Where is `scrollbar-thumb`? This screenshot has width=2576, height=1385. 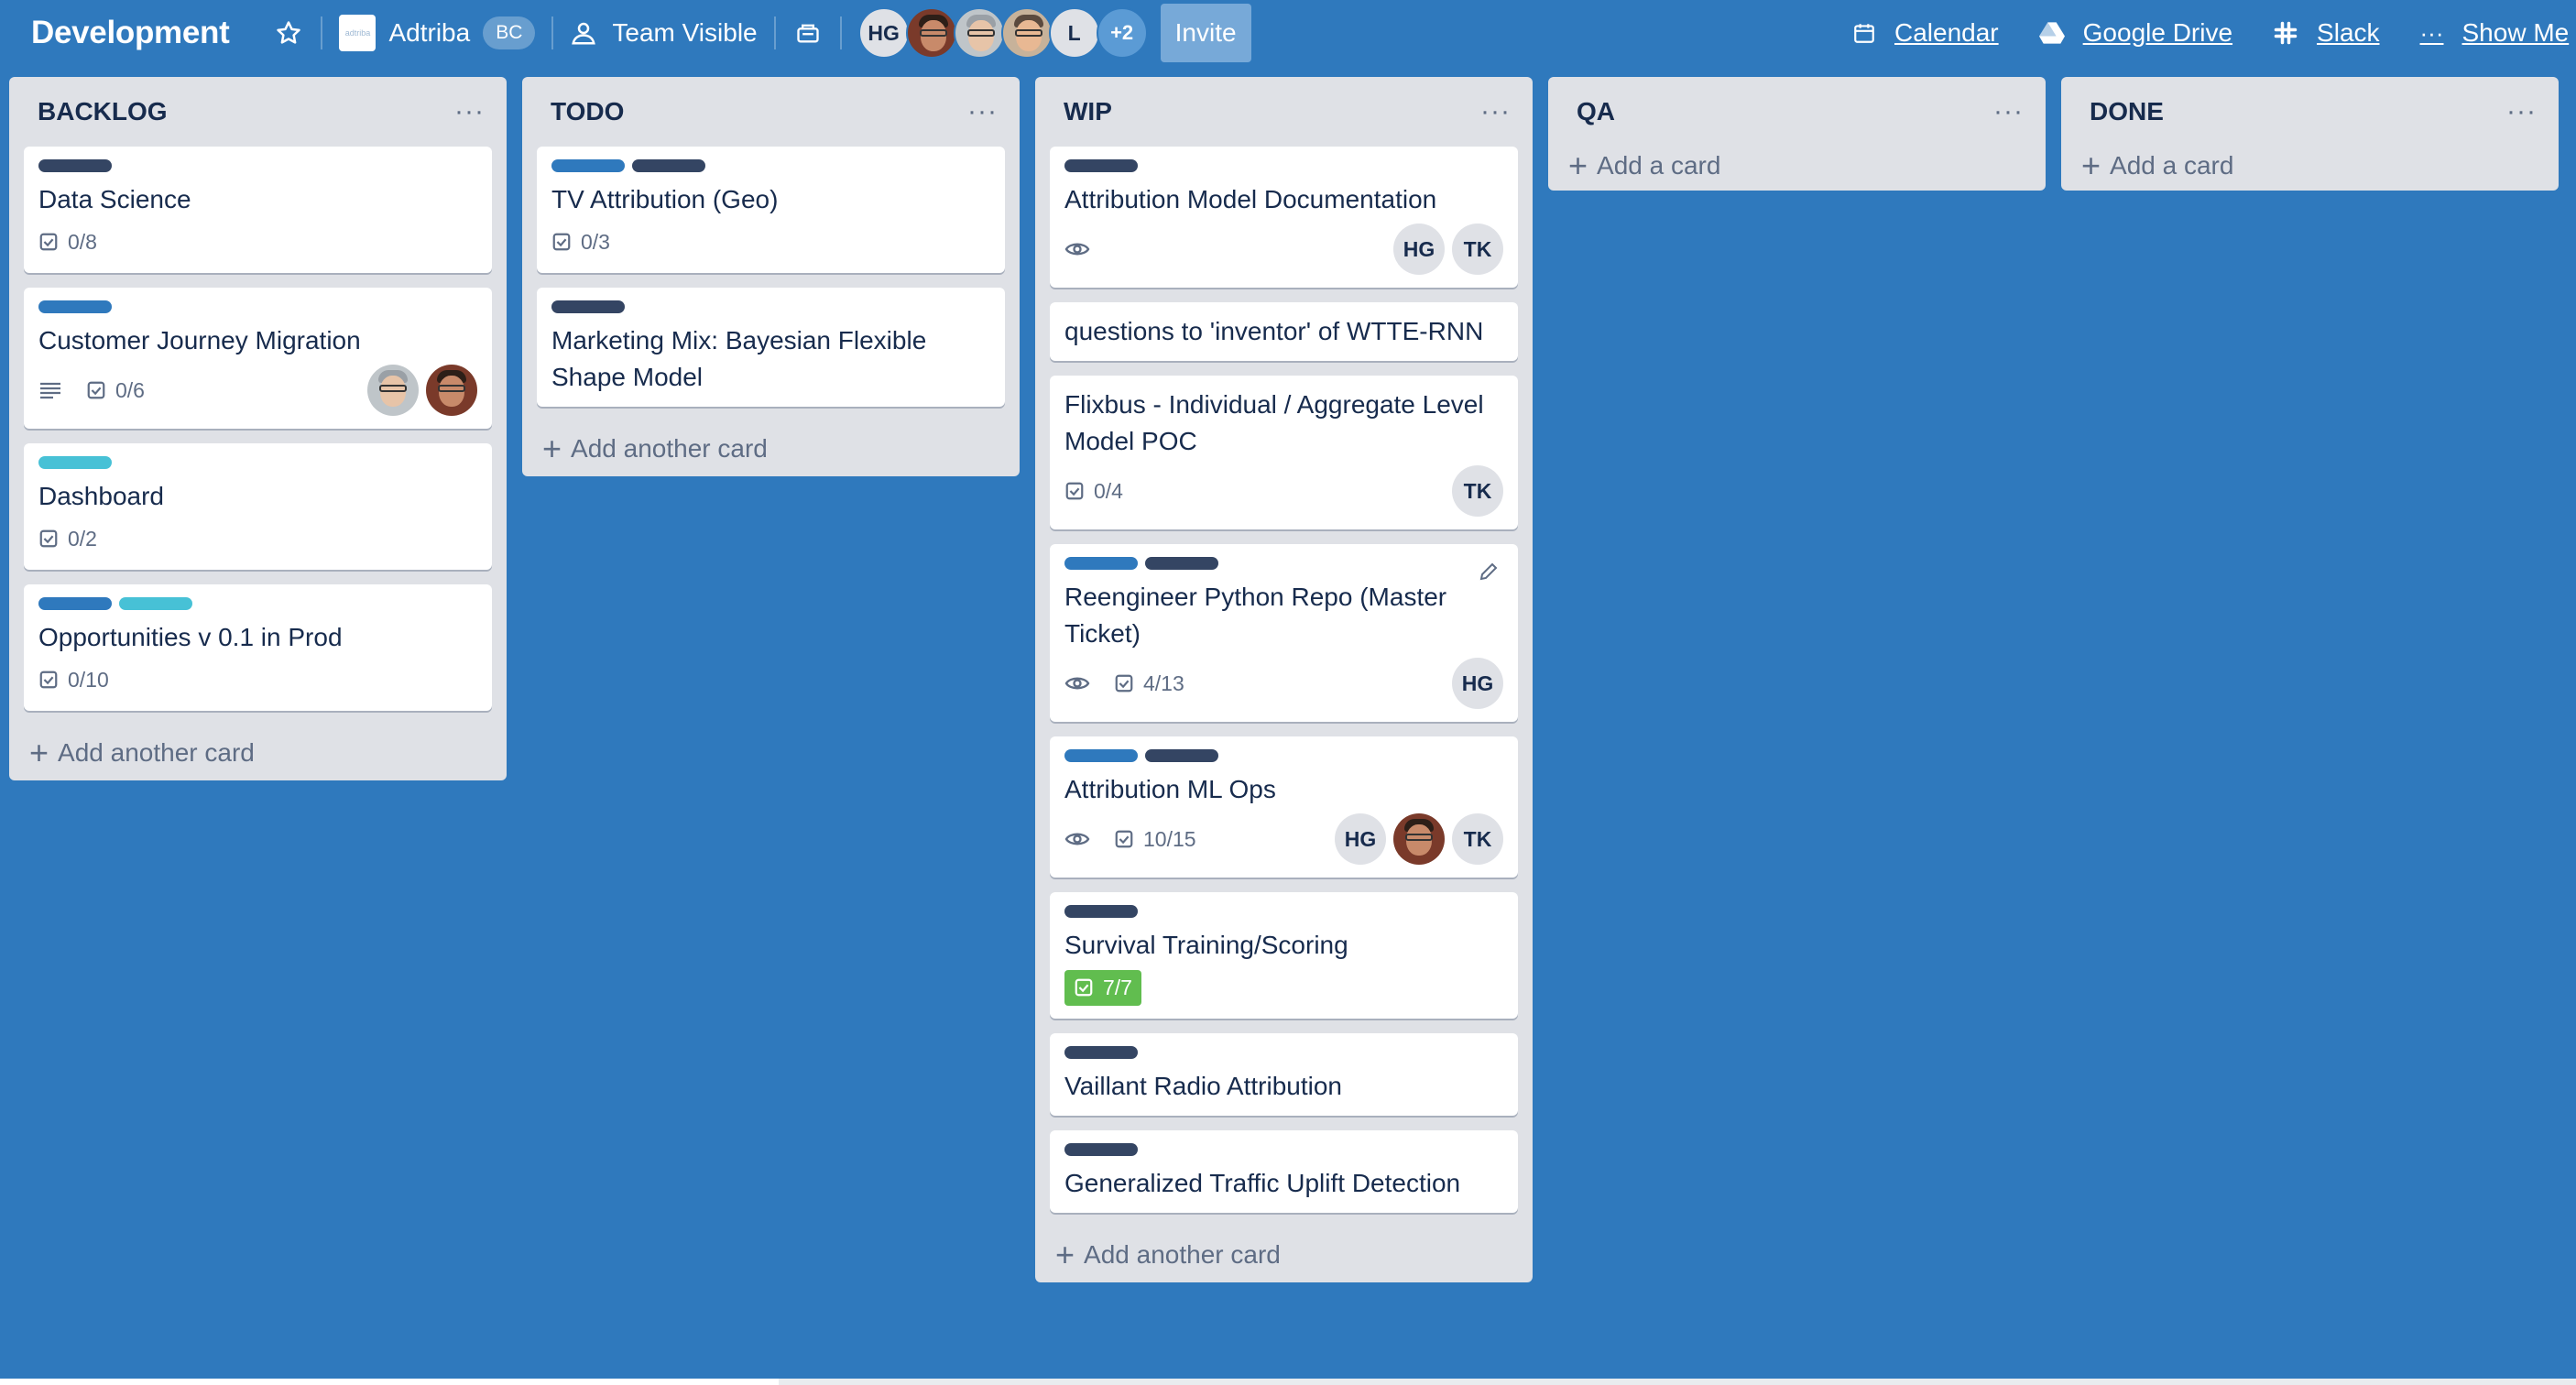
scrollbar-thumb is located at coordinates (389, 1382).